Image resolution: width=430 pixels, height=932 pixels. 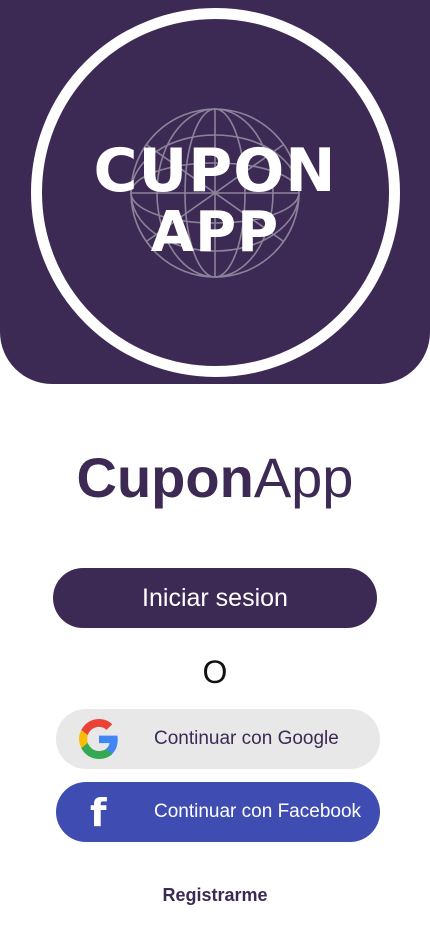 I want to click on google-icon, so click(x=98, y=739).